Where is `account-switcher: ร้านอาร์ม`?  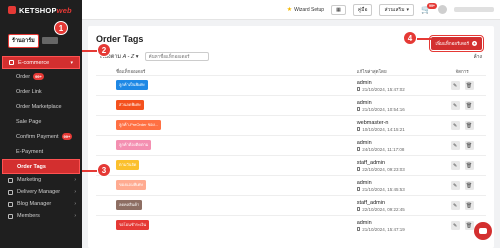 account-switcher: ร้านอาร์ม is located at coordinates (41, 37).